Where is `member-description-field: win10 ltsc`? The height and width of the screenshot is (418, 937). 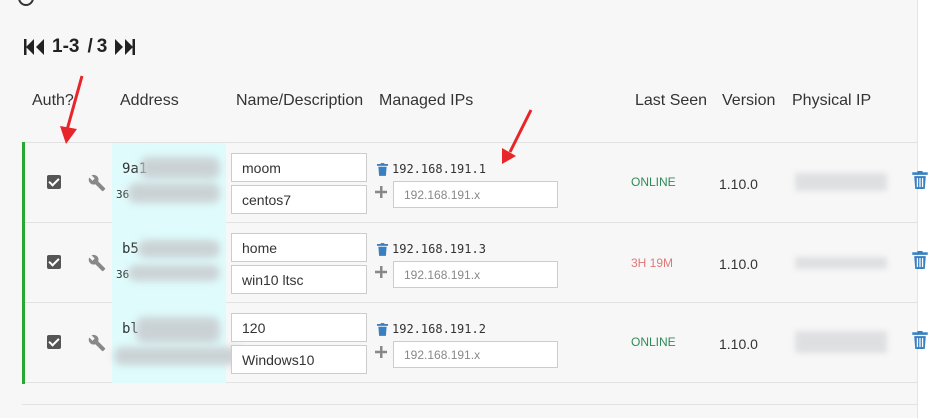
member-description-field: win10 ltsc is located at coordinates (299, 279).